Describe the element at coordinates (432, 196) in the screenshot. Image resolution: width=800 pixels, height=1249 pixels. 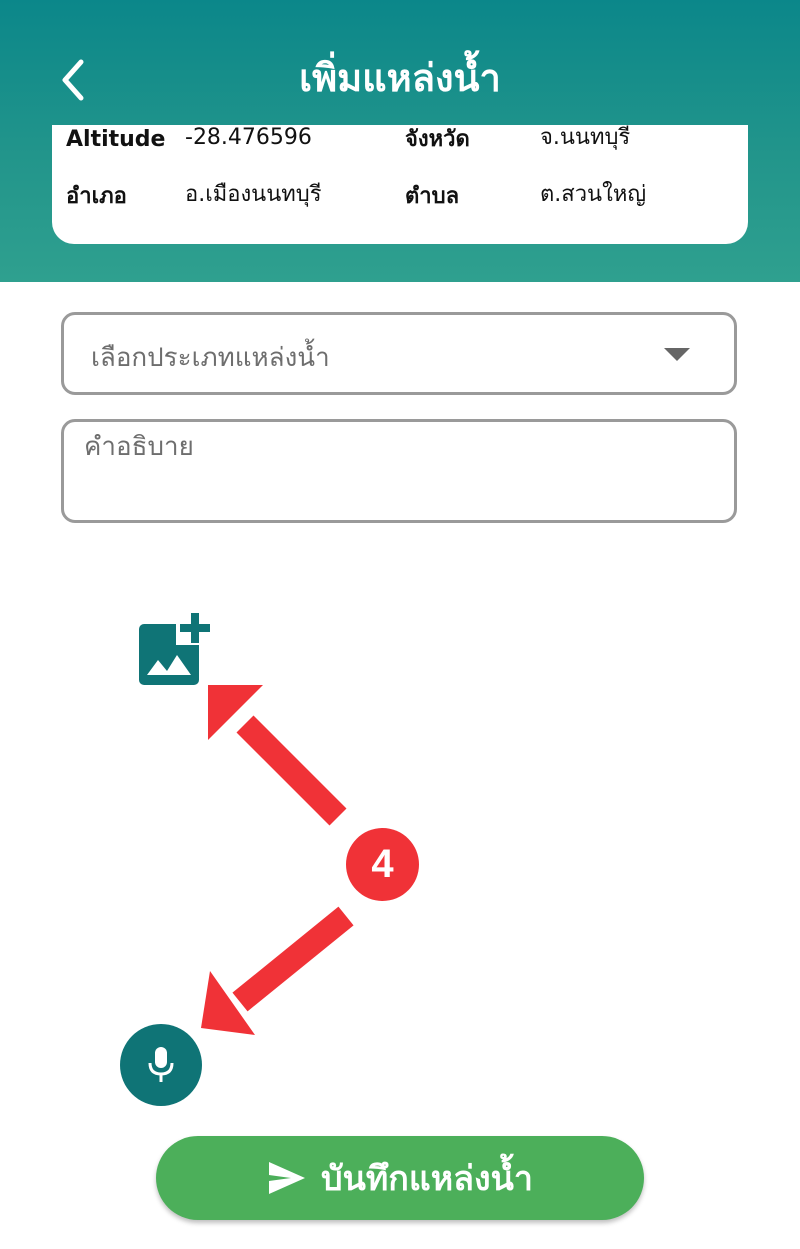
I see `subdistrict-label: ตำบล` at that location.